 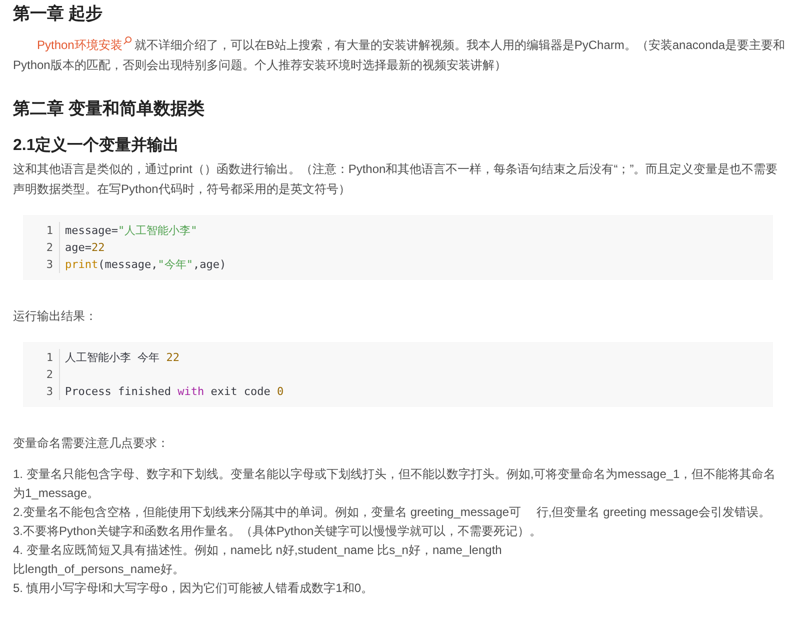 I want to click on section-heading: 2.1定义一个变量并输出, so click(x=96, y=145).